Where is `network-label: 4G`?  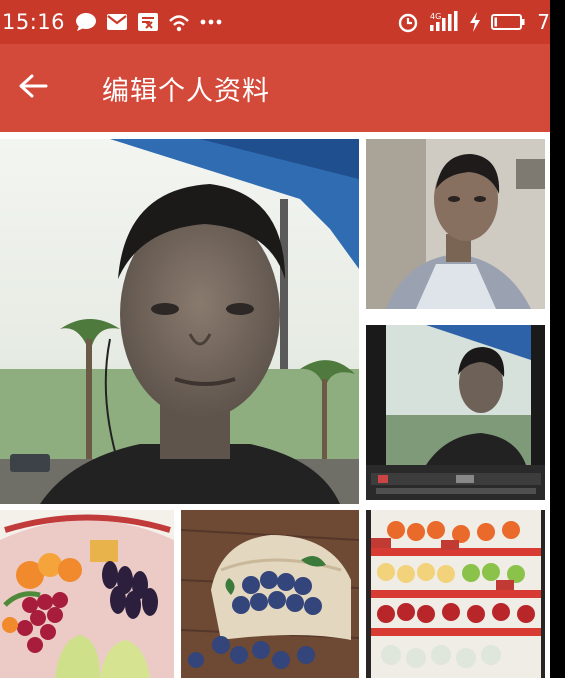
network-label: 4G is located at coordinates (435, 16).